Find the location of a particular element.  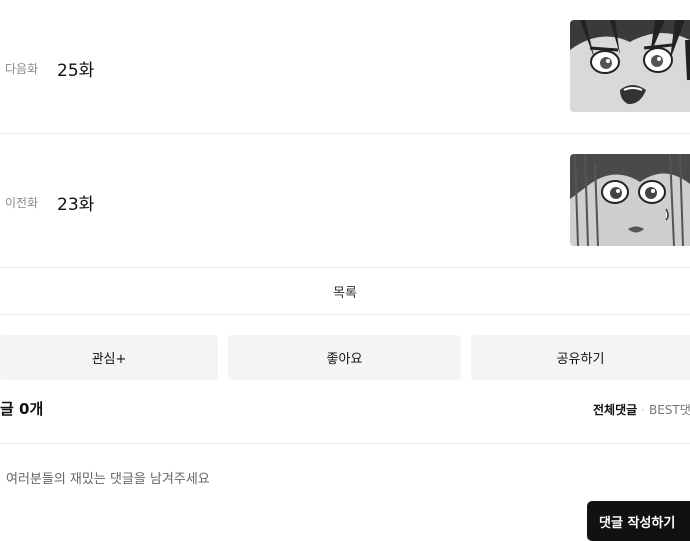

sort-best-comments-tab: BEST댓 is located at coordinates (669, 410).